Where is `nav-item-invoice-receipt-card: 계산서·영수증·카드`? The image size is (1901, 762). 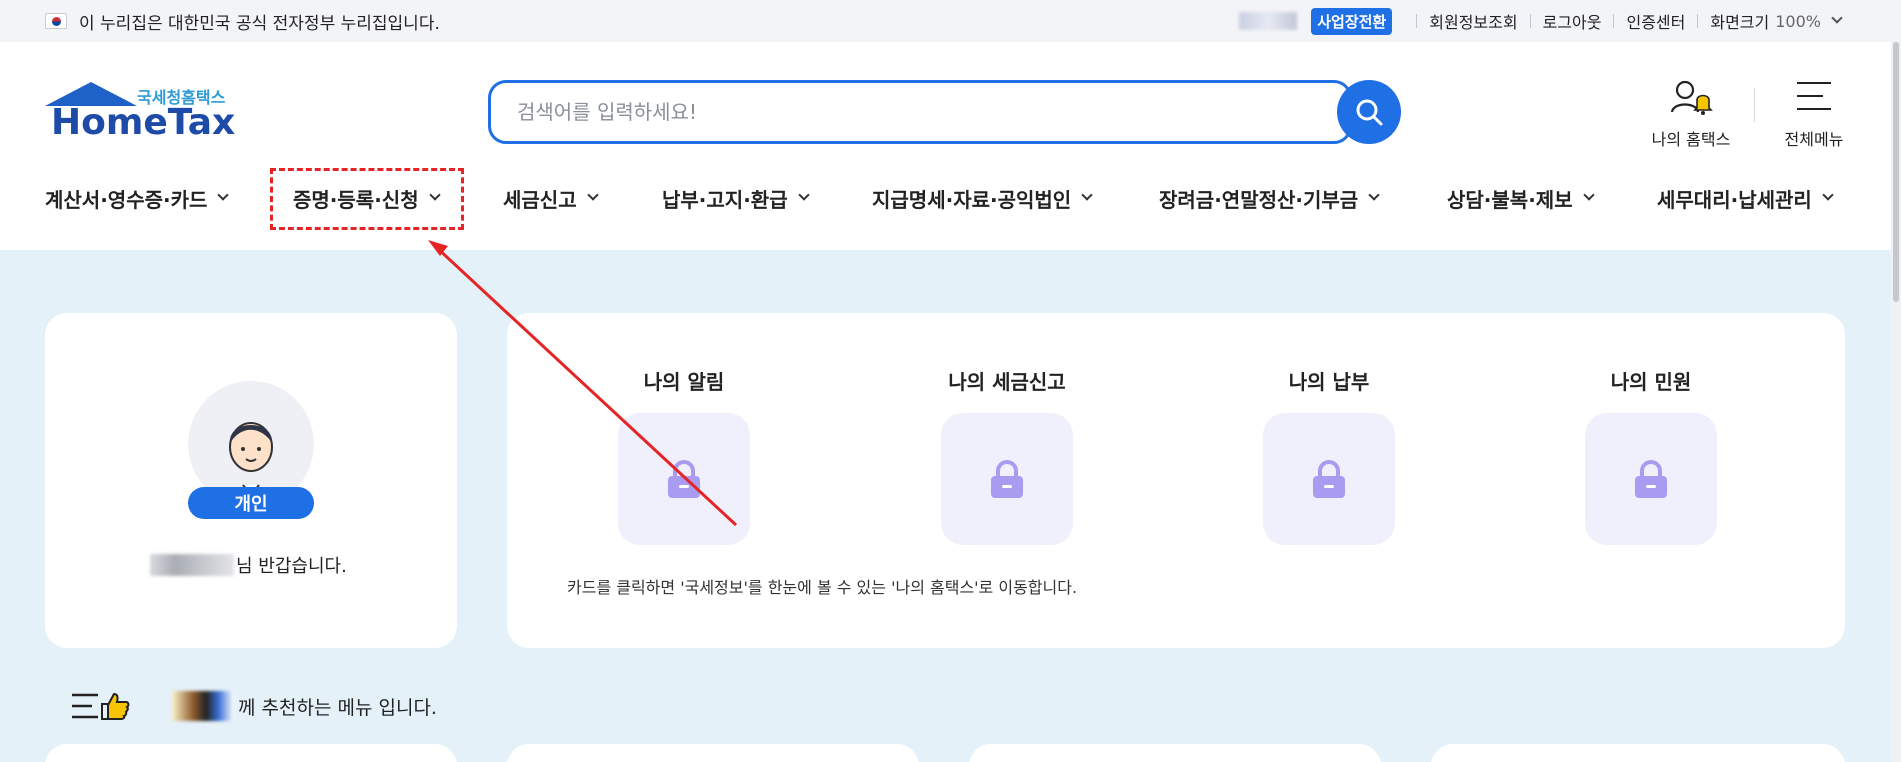 nav-item-invoice-receipt-card: 계산서·영수증·카드 is located at coordinates (137, 198).